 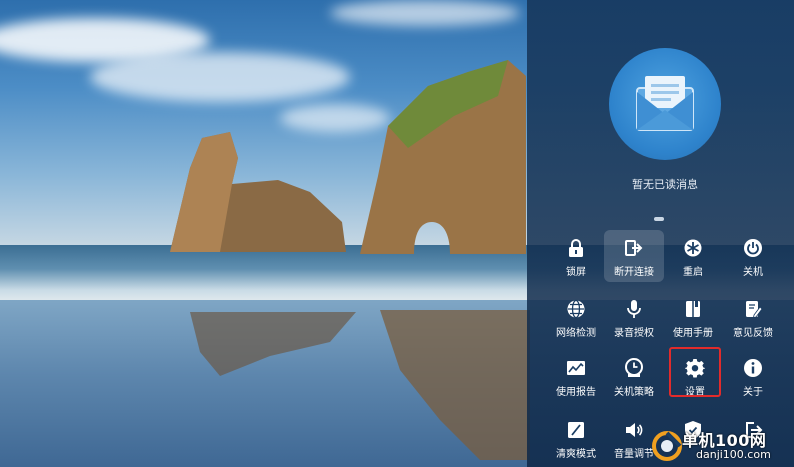 I want to click on wallpaper-reflection-left, so click(x=273, y=344).